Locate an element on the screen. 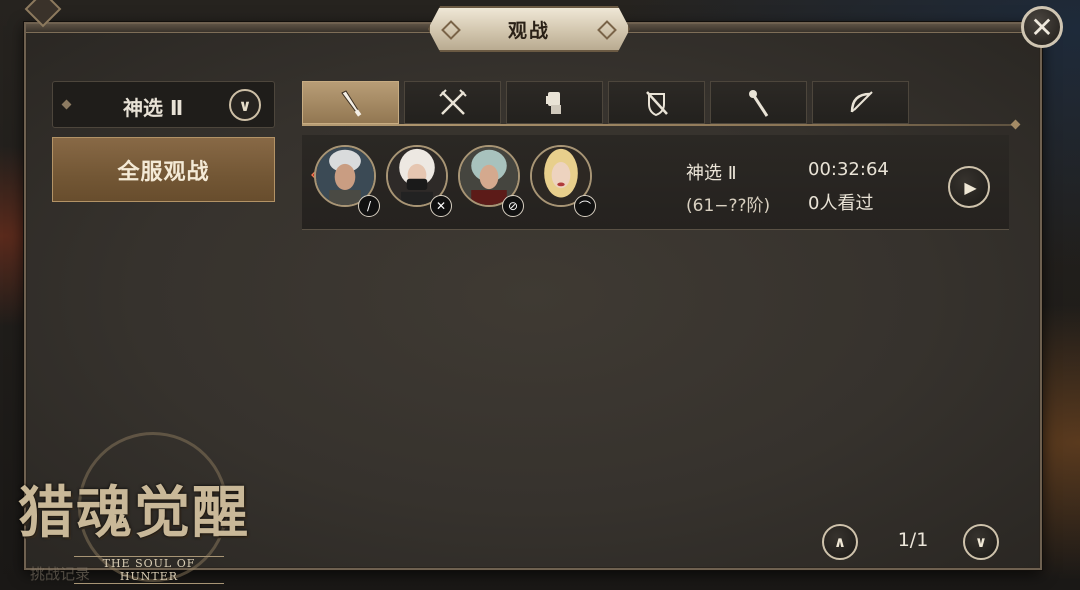 This screenshot has height=590, width=1080. server-dropdown: 神选 Ⅱ ∨ is located at coordinates (163, 104).